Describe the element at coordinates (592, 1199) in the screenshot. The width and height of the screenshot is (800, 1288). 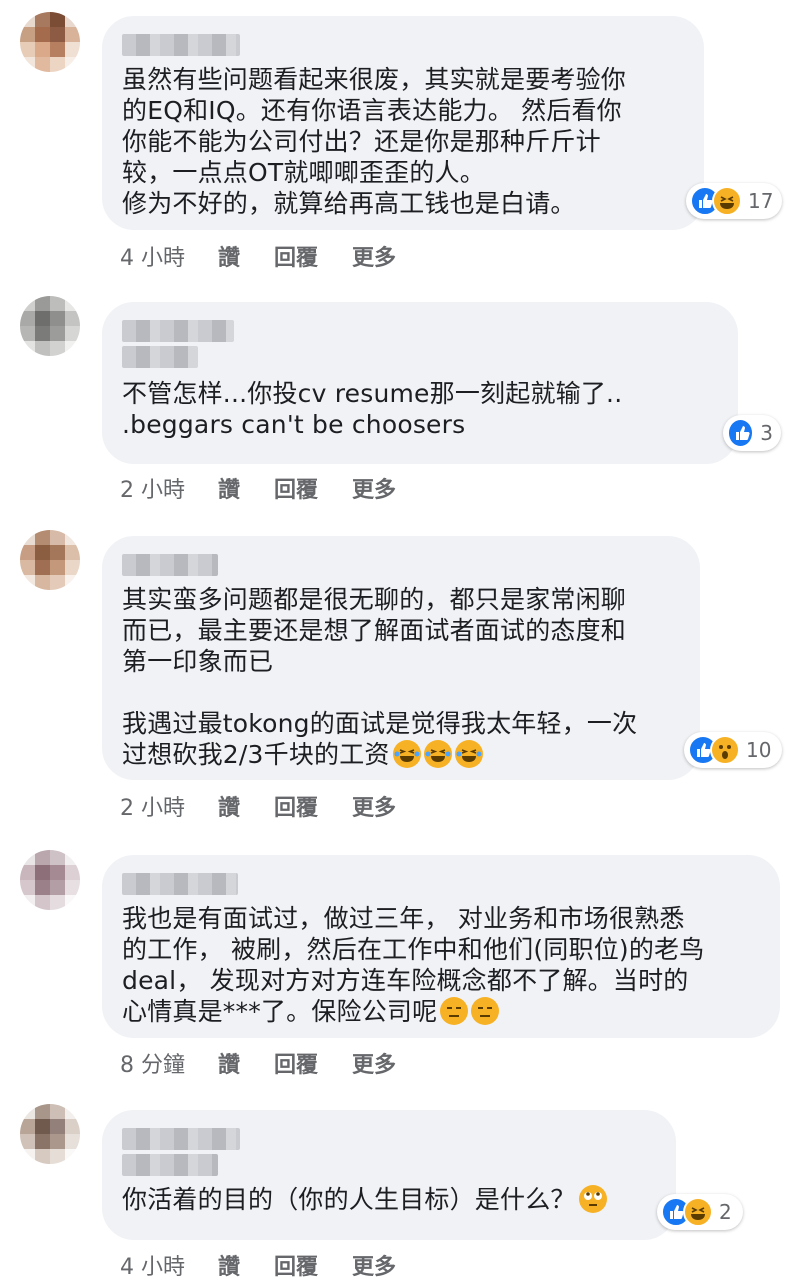
I see `eye-roll-emoji` at that location.